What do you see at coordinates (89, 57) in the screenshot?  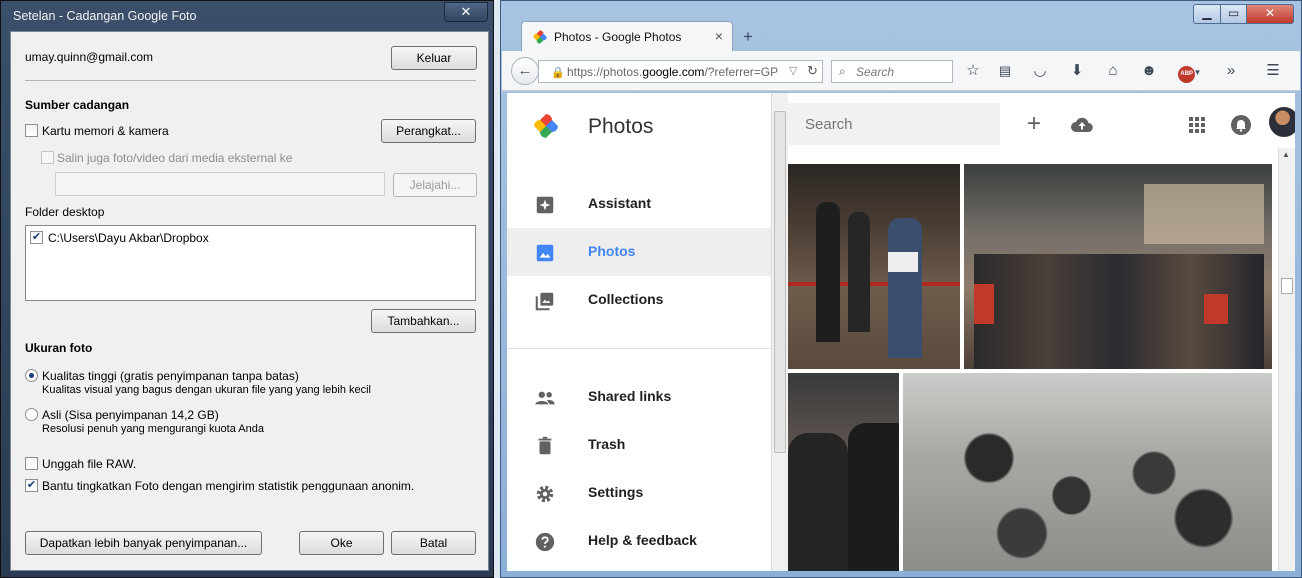 I see `account-email: umay.quinn@gmail.com` at bounding box center [89, 57].